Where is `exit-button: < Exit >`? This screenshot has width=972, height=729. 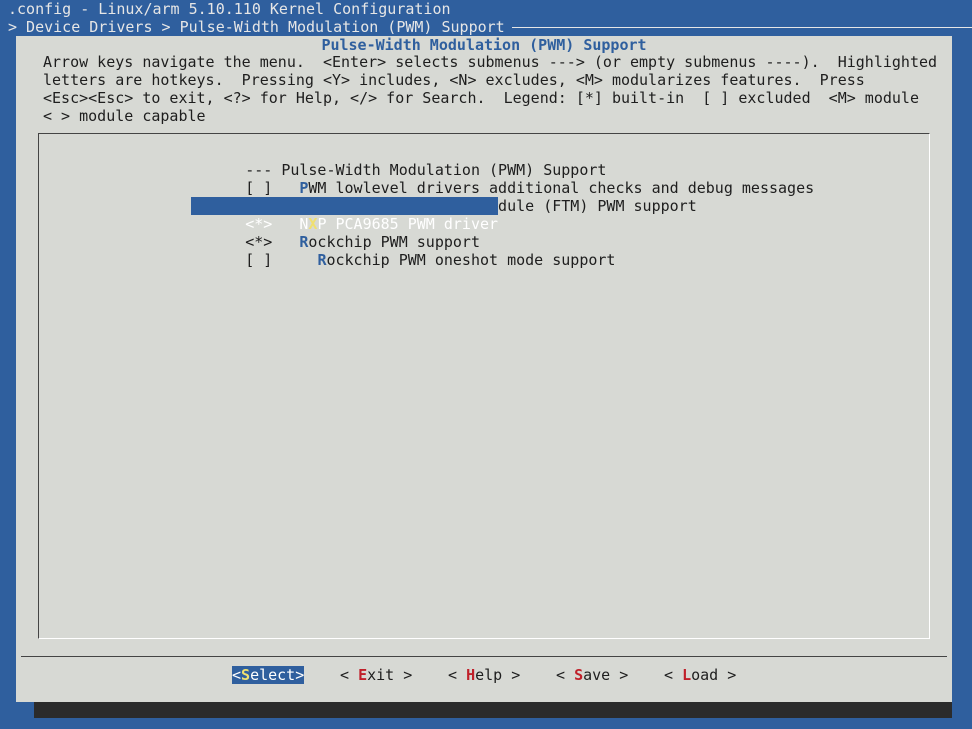 exit-button: < Exit > is located at coordinates (376, 675).